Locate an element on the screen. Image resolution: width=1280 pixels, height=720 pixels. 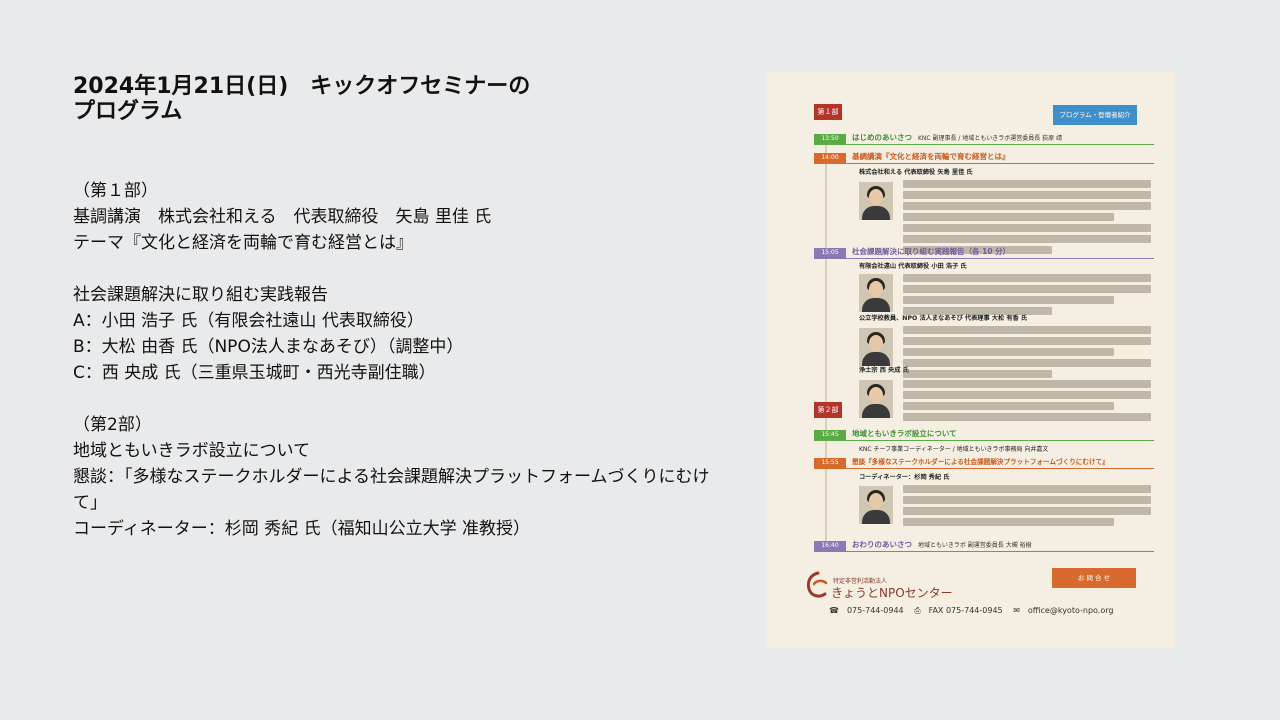
keynote-speaker: 株式会社和える 代表取締役 矢島 里佳 氏 is located at coordinates (916, 172).